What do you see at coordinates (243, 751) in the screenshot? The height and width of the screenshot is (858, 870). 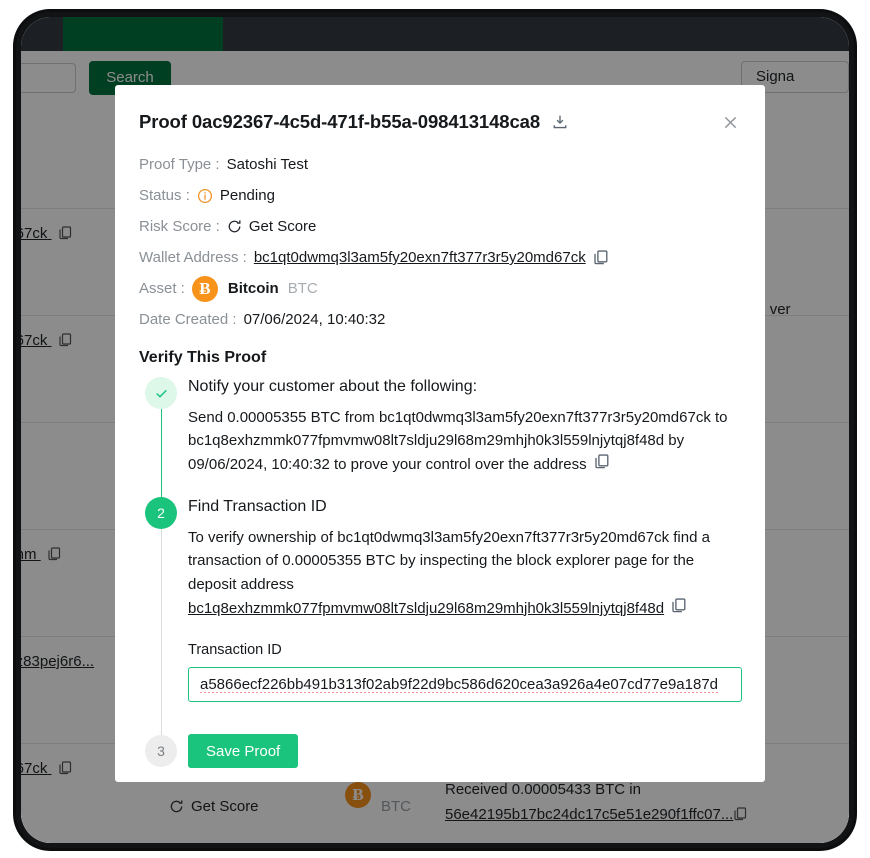 I see `save-proof-button: Save Proof` at bounding box center [243, 751].